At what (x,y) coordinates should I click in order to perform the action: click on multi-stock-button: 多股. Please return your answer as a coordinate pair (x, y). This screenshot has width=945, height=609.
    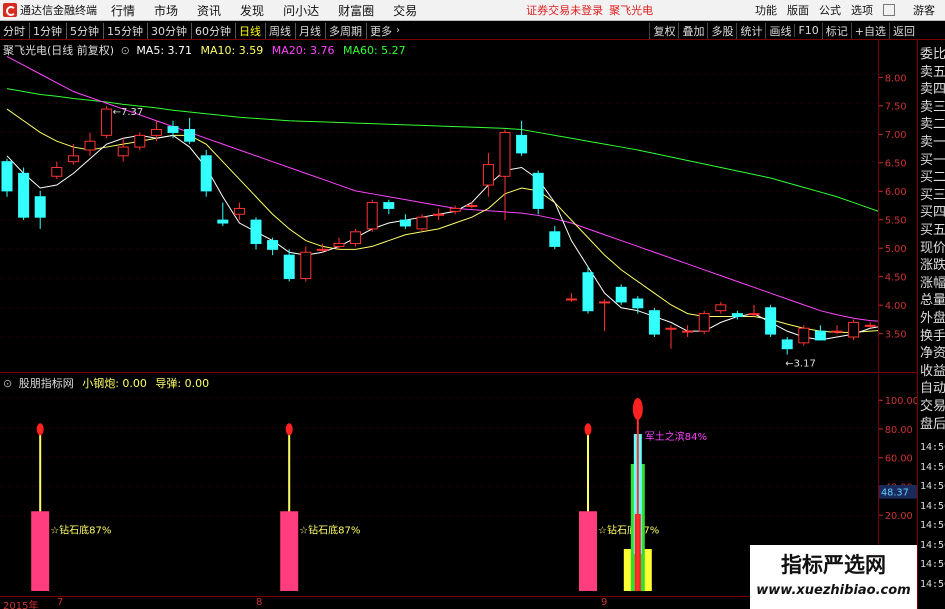
    Looking at the image, I should click on (721, 30).